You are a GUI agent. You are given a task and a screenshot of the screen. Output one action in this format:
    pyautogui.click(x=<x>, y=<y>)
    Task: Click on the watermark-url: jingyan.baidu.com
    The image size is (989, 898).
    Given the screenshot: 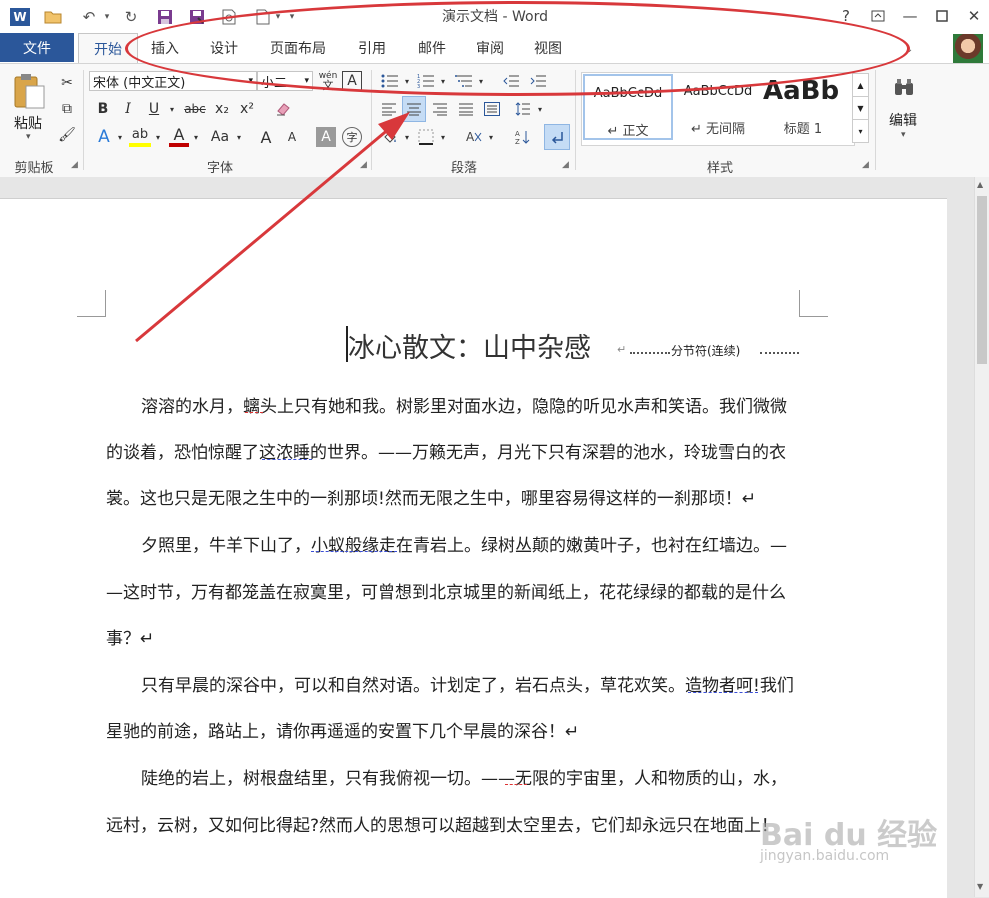 What is the action you would take?
    pyautogui.click(x=825, y=856)
    